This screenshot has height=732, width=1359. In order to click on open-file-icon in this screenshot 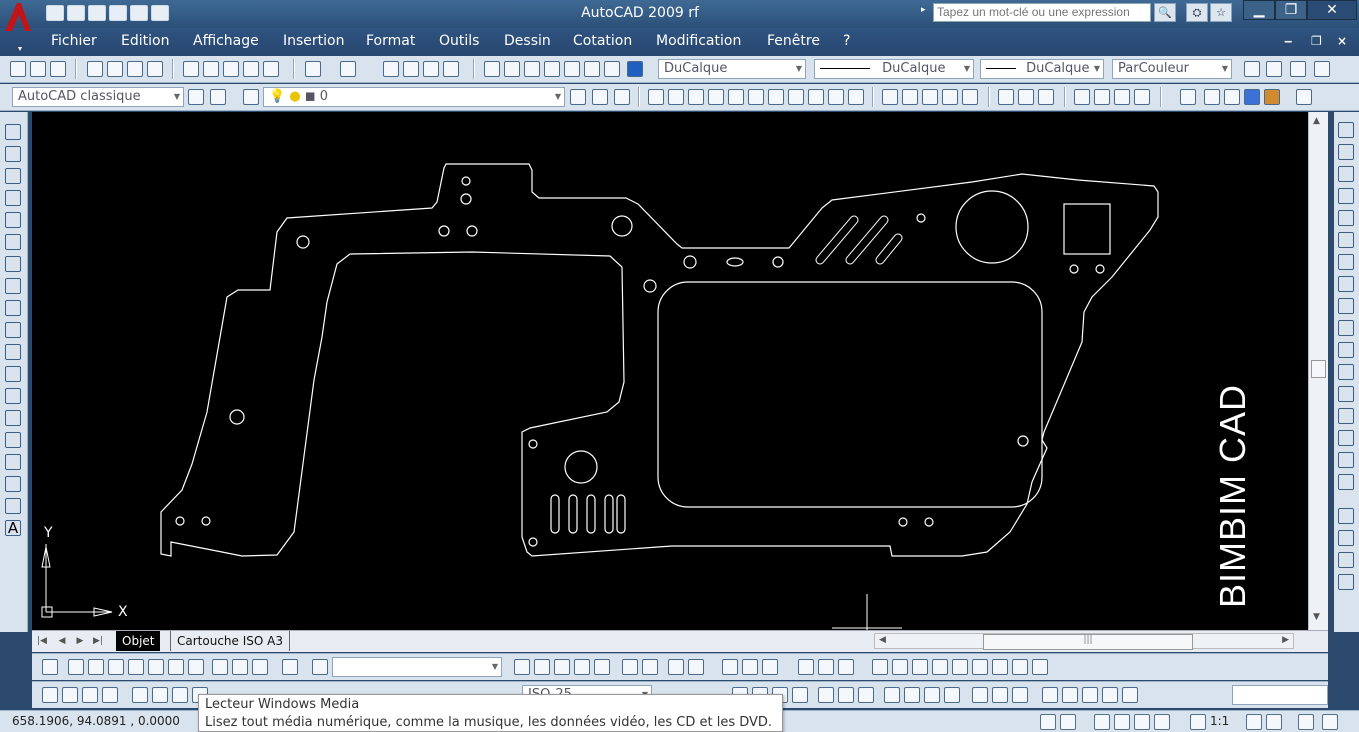, I will do `click(76, 13)`.